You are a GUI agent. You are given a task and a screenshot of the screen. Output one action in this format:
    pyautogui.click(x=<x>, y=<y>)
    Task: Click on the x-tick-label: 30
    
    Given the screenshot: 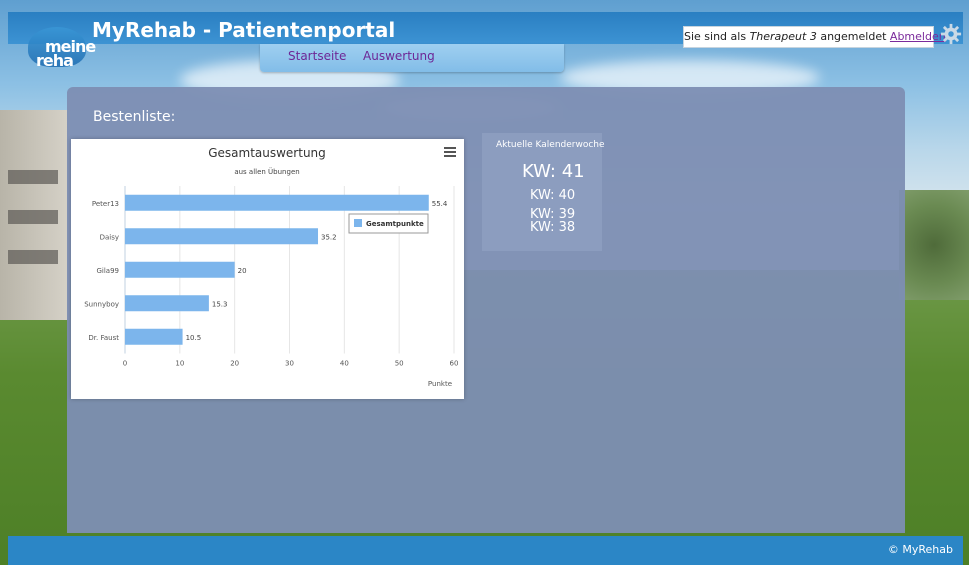 What is the action you would take?
    pyautogui.click(x=289, y=364)
    